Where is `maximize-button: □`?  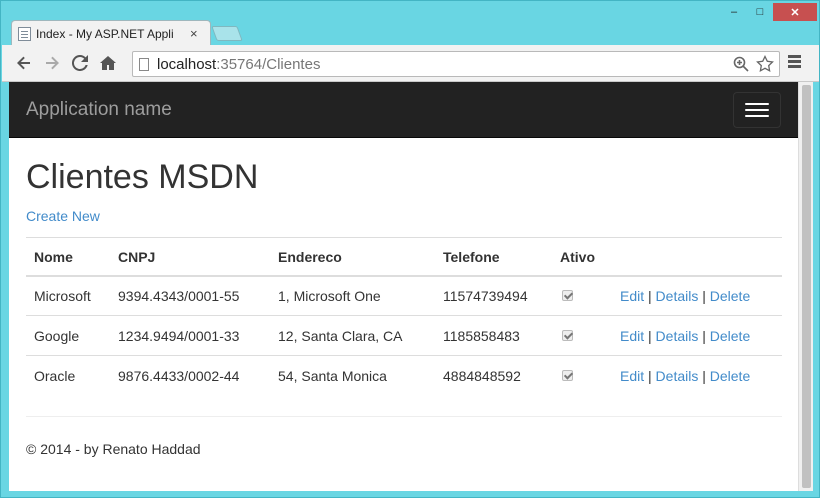 maximize-button: □ is located at coordinates (760, 12).